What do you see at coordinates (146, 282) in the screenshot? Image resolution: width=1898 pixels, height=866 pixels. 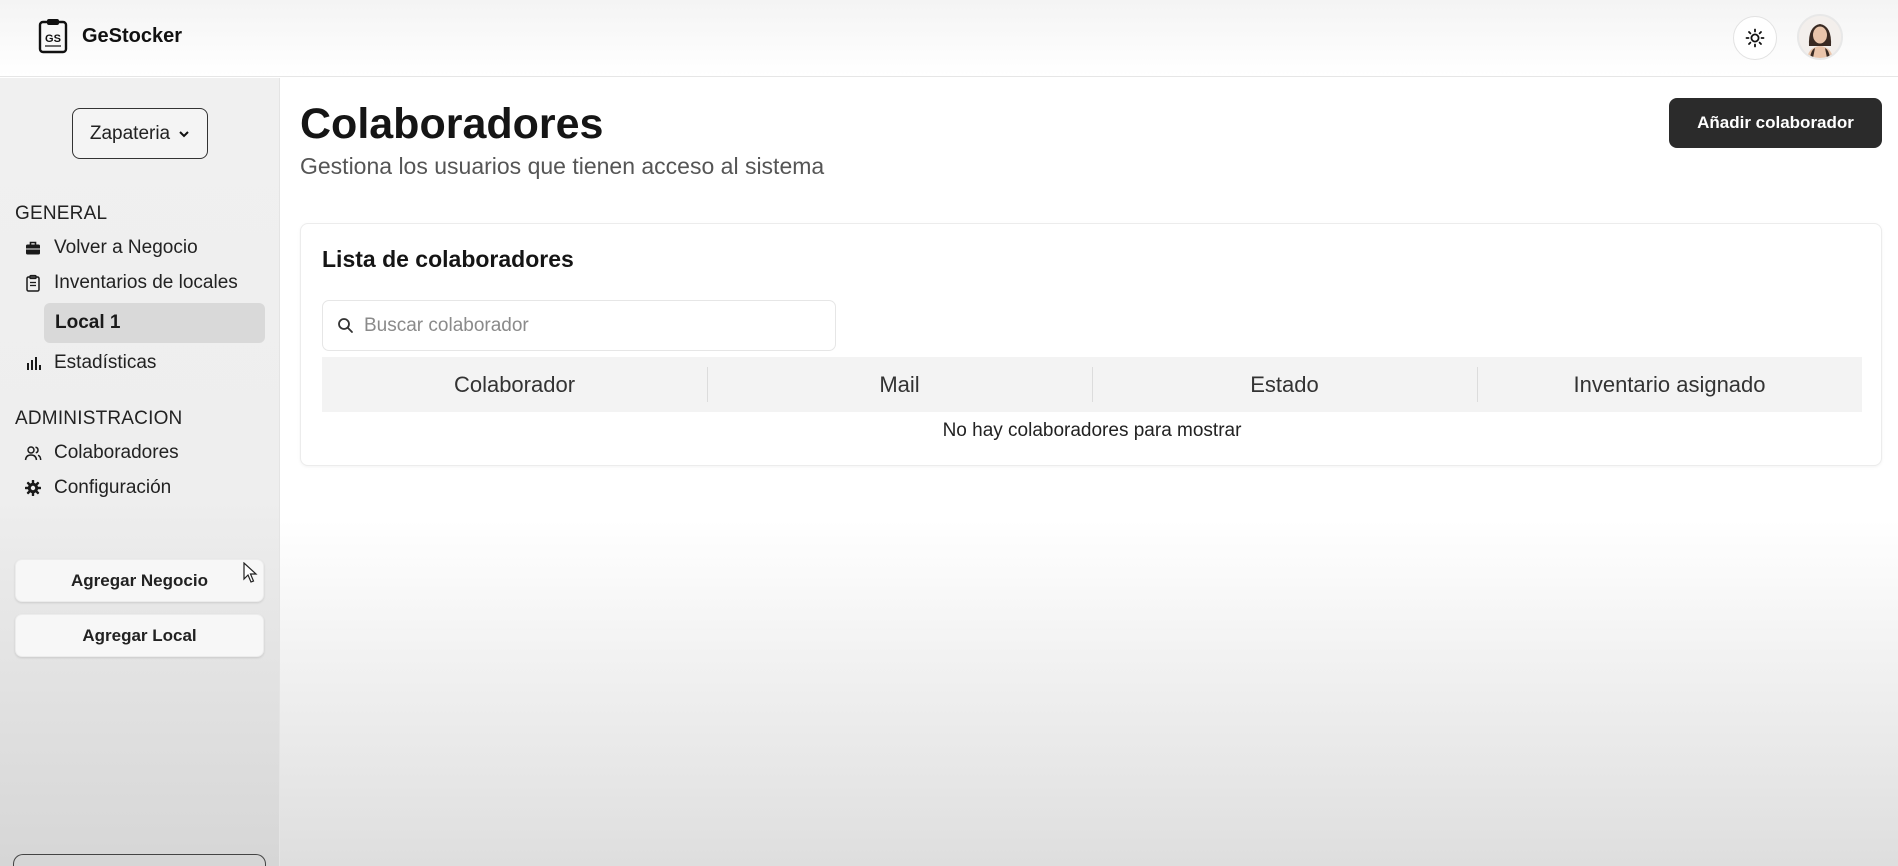 I see `sidebar-item-label: Inventarios de locales` at bounding box center [146, 282].